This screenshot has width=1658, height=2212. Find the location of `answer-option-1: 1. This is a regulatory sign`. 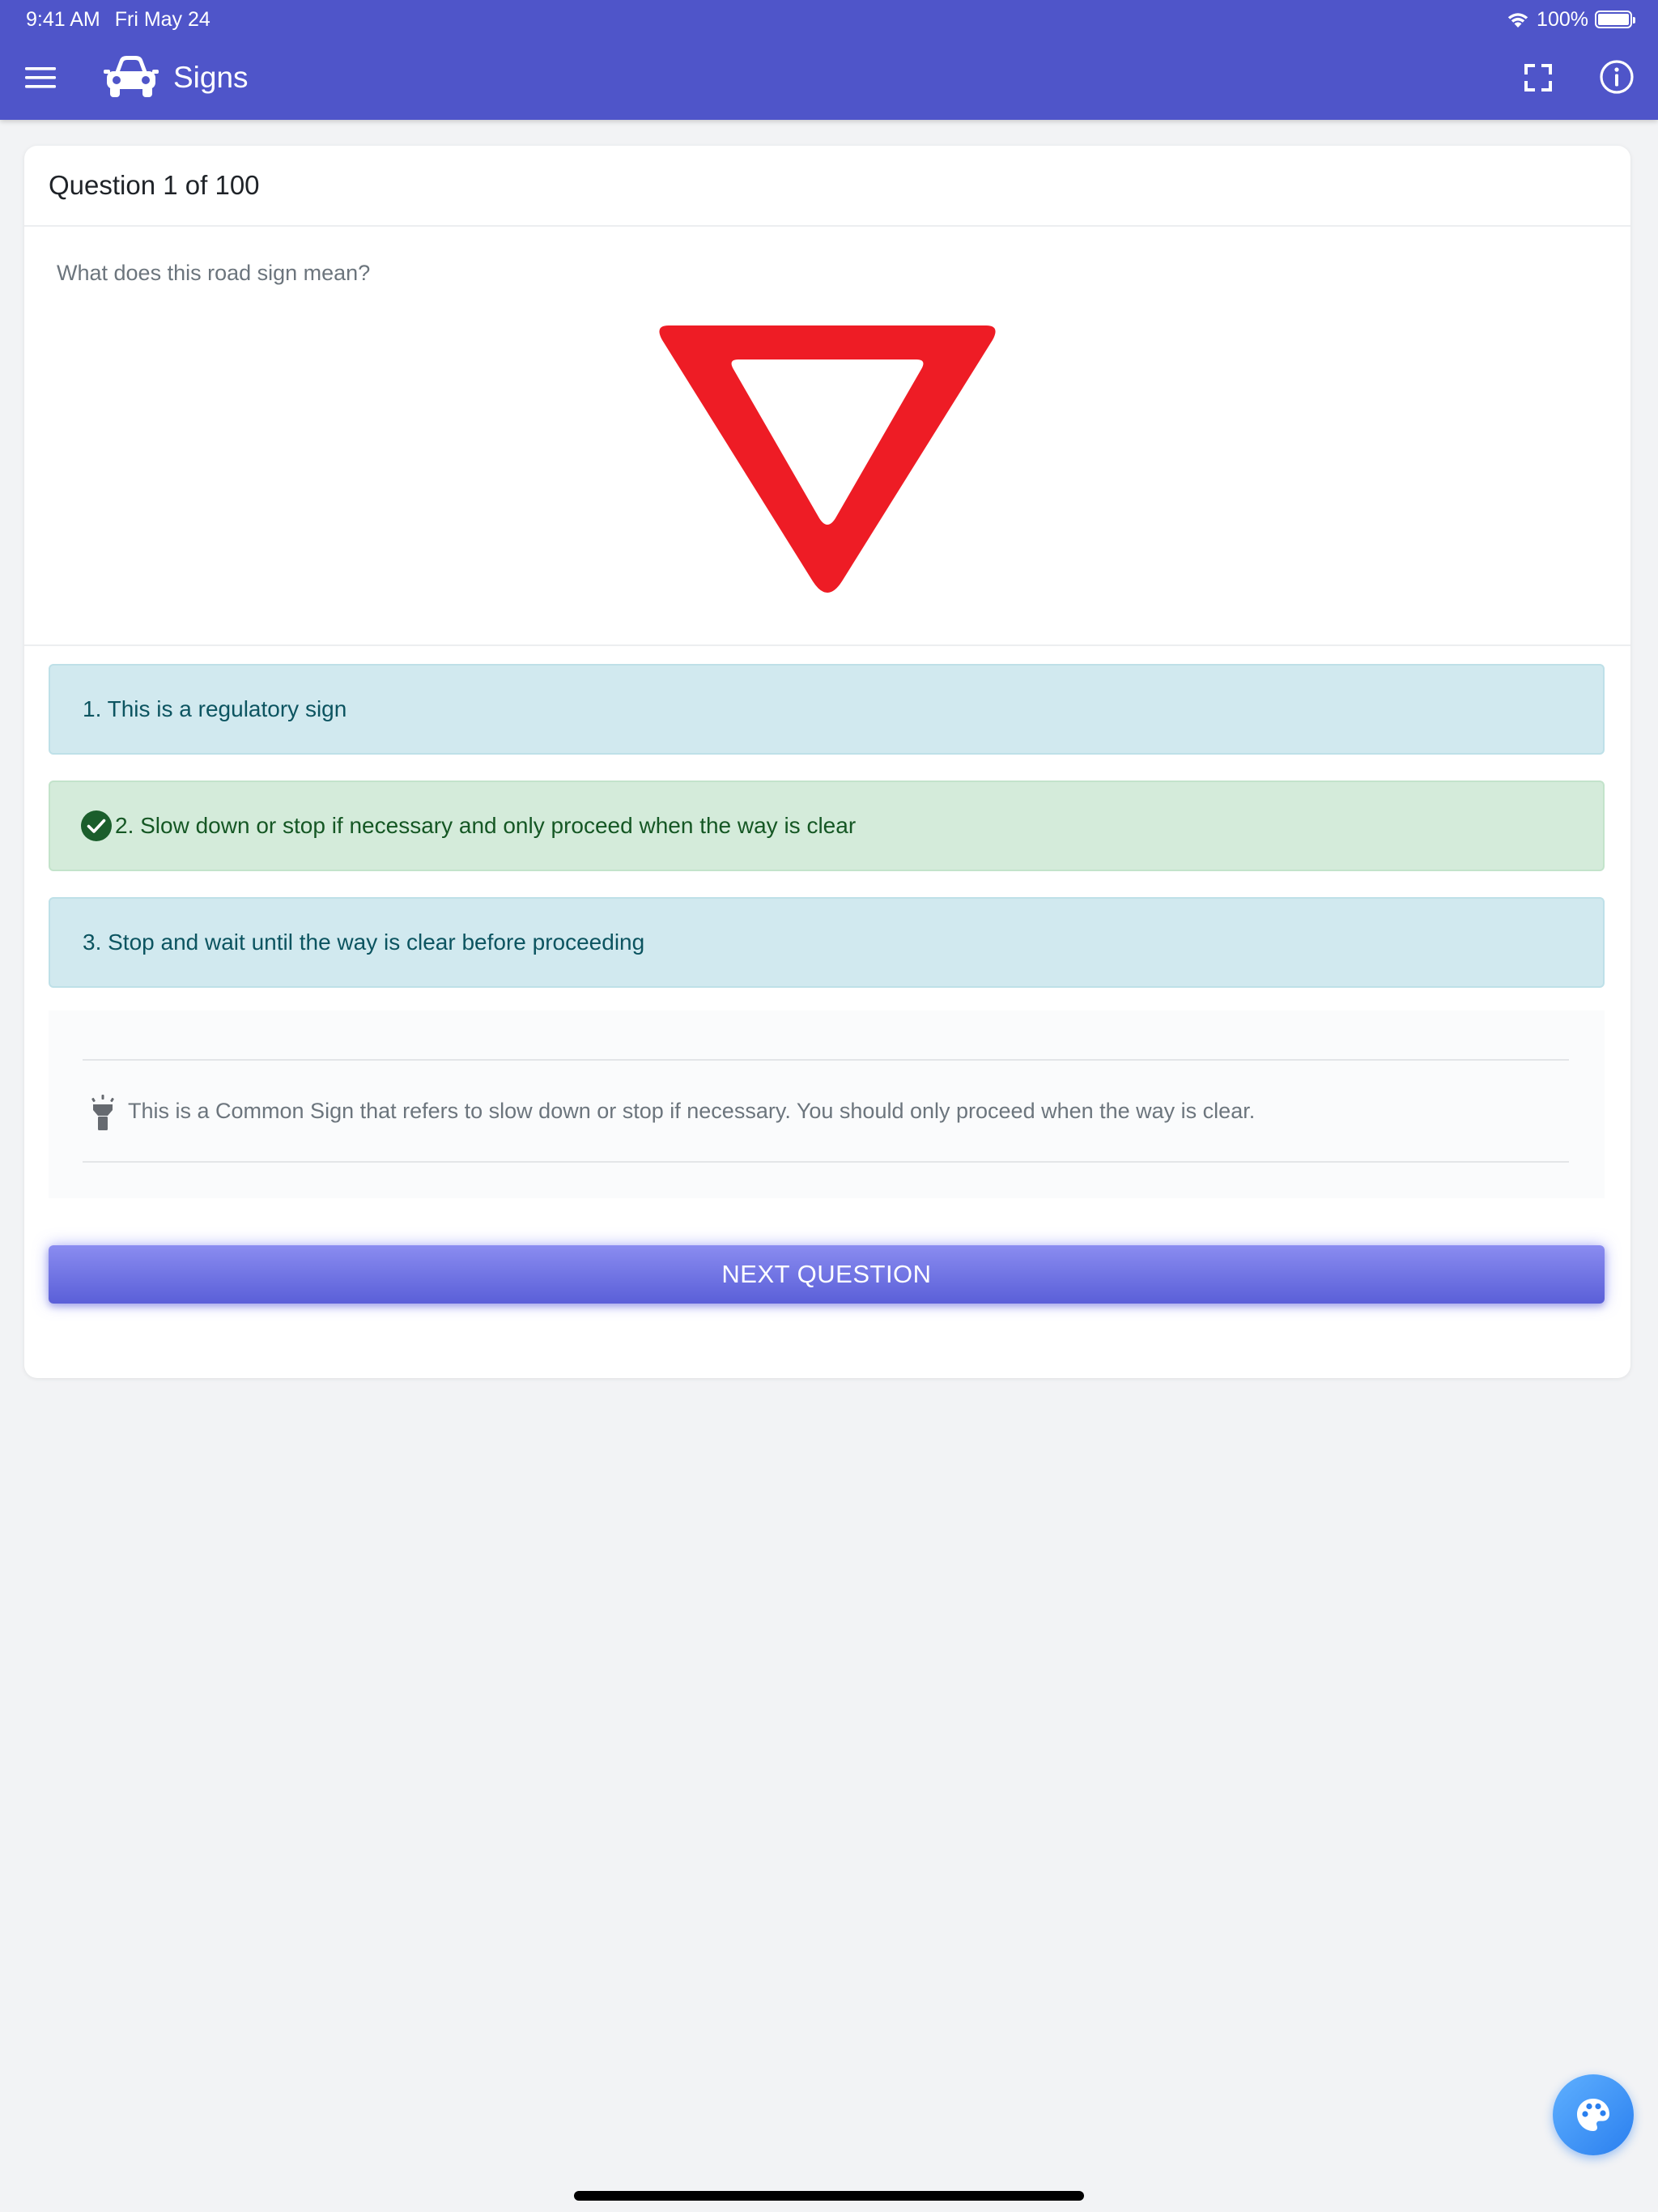

answer-option-1: 1. This is a regulatory sign is located at coordinates (827, 710).